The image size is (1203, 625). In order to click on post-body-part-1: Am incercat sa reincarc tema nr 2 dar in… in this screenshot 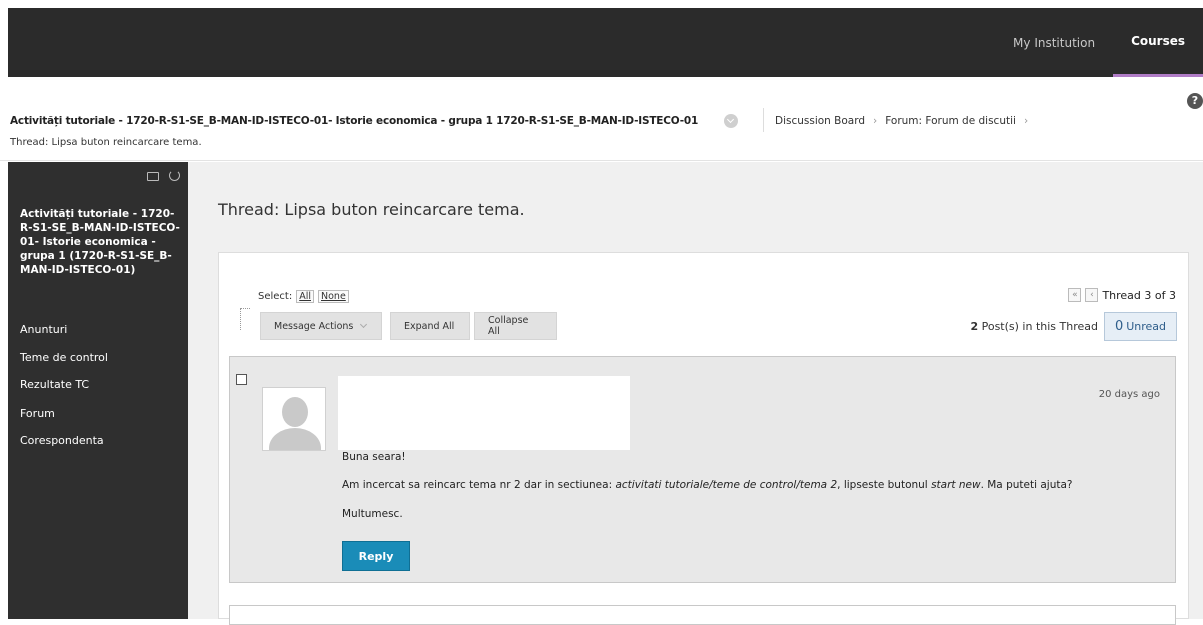, I will do `click(479, 485)`.